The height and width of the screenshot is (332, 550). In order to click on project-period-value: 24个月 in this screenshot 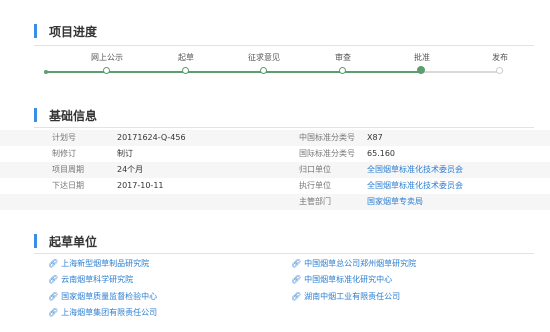, I will do `click(130, 169)`.